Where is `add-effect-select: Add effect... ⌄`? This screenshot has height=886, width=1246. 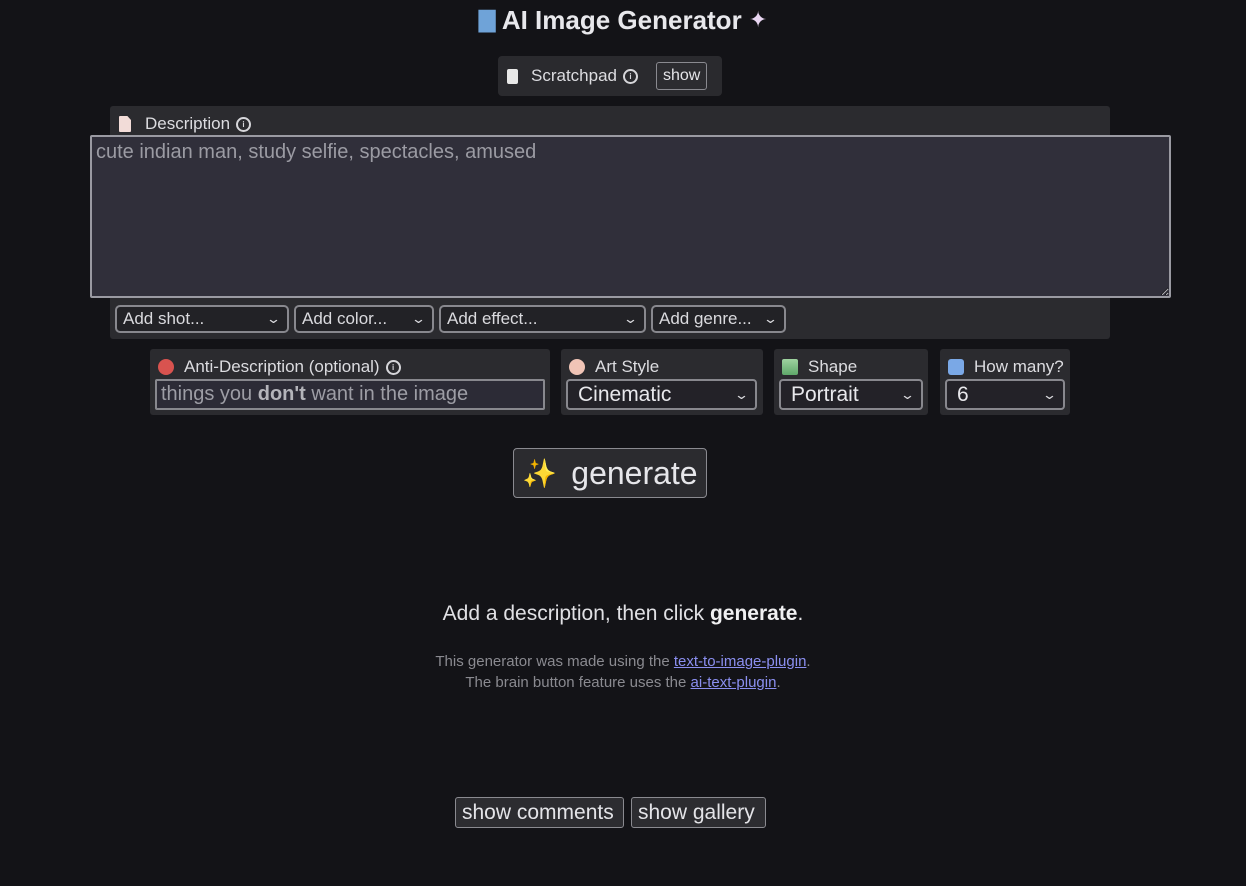 add-effect-select: Add effect... ⌄ is located at coordinates (542, 319).